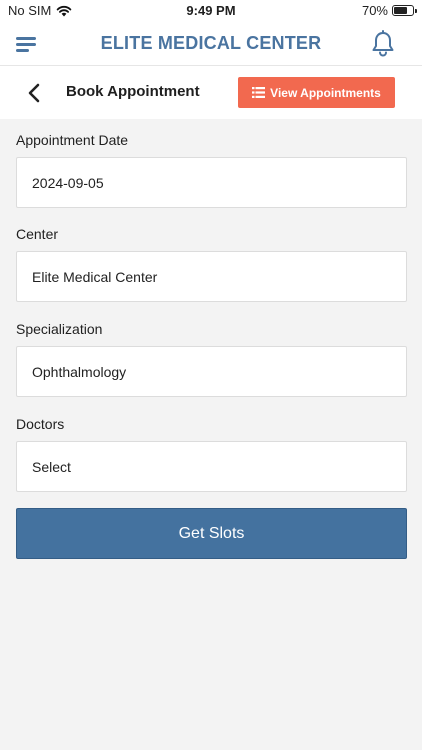 The height and width of the screenshot is (750, 422). I want to click on battery-level-fill, so click(400, 10).